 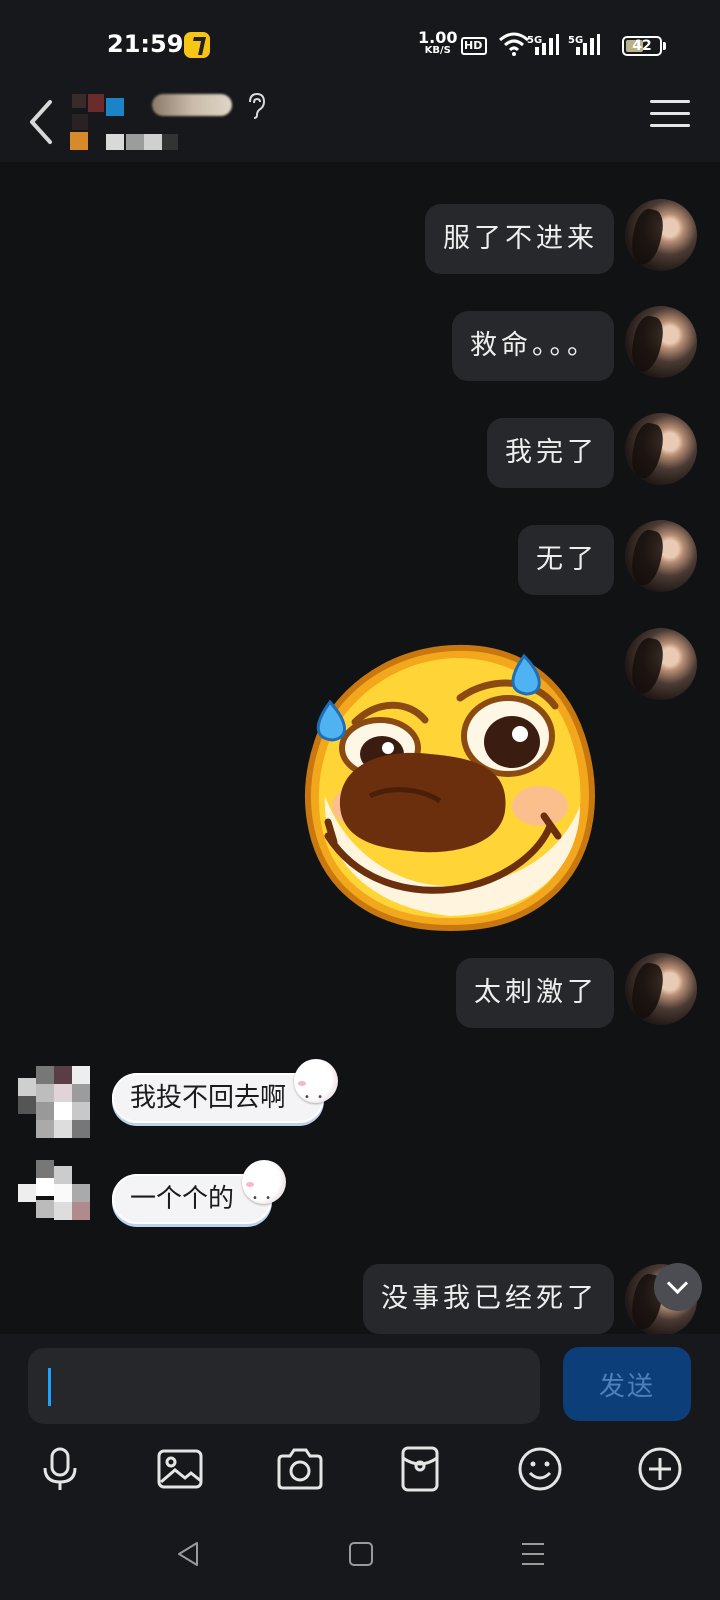 What do you see at coordinates (437, 43) in the screenshot?
I see `network-speed: 1.00 KB/S` at bounding box center [437, 43].